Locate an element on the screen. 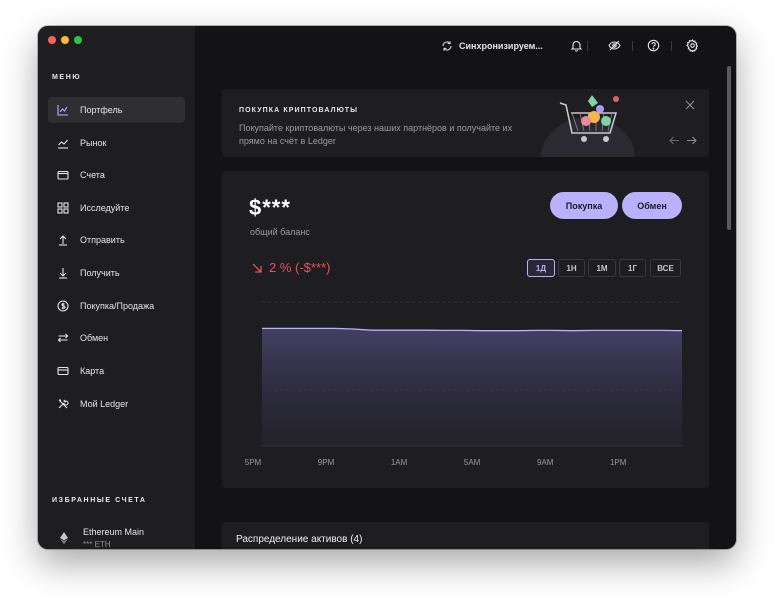  sidebar-item-my-ledger: Мой Ledger is located at coordinates (116, 404).